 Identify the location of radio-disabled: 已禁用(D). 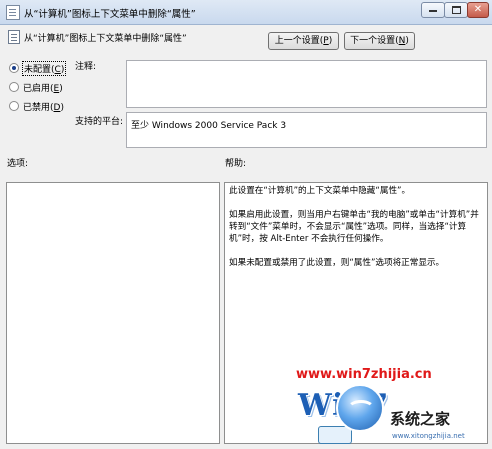
(36, 106).